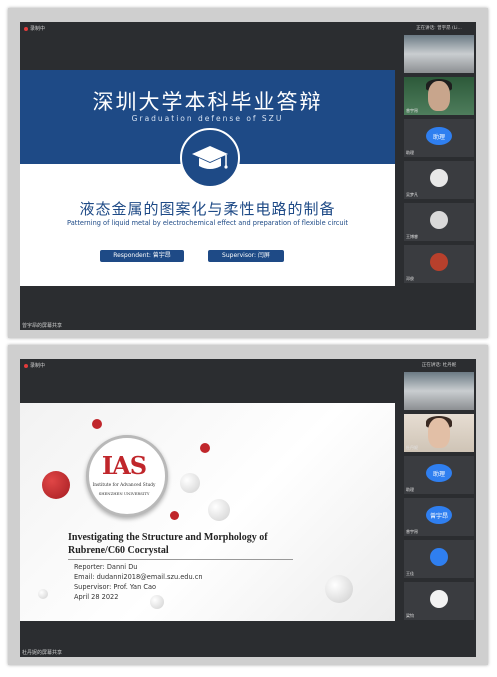  I want to click on participant-gallery: 曾宇昂 助理 助理 吴梦凡 王博睿 邓俊, so click(439, 161).